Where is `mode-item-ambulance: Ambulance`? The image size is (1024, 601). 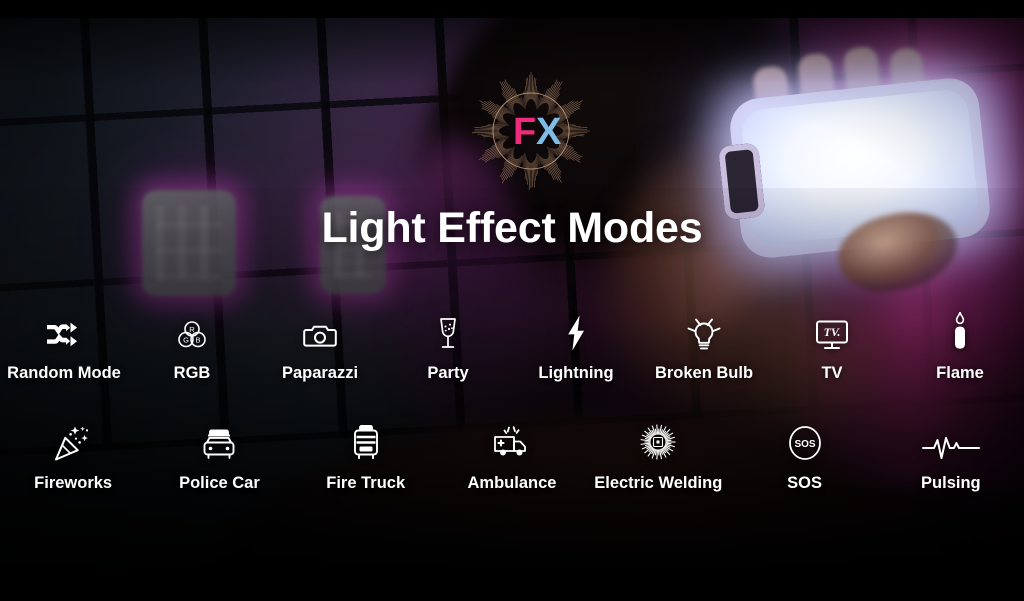
mode-item-ambulance: Ambulance is located at coordinates (512, 457).